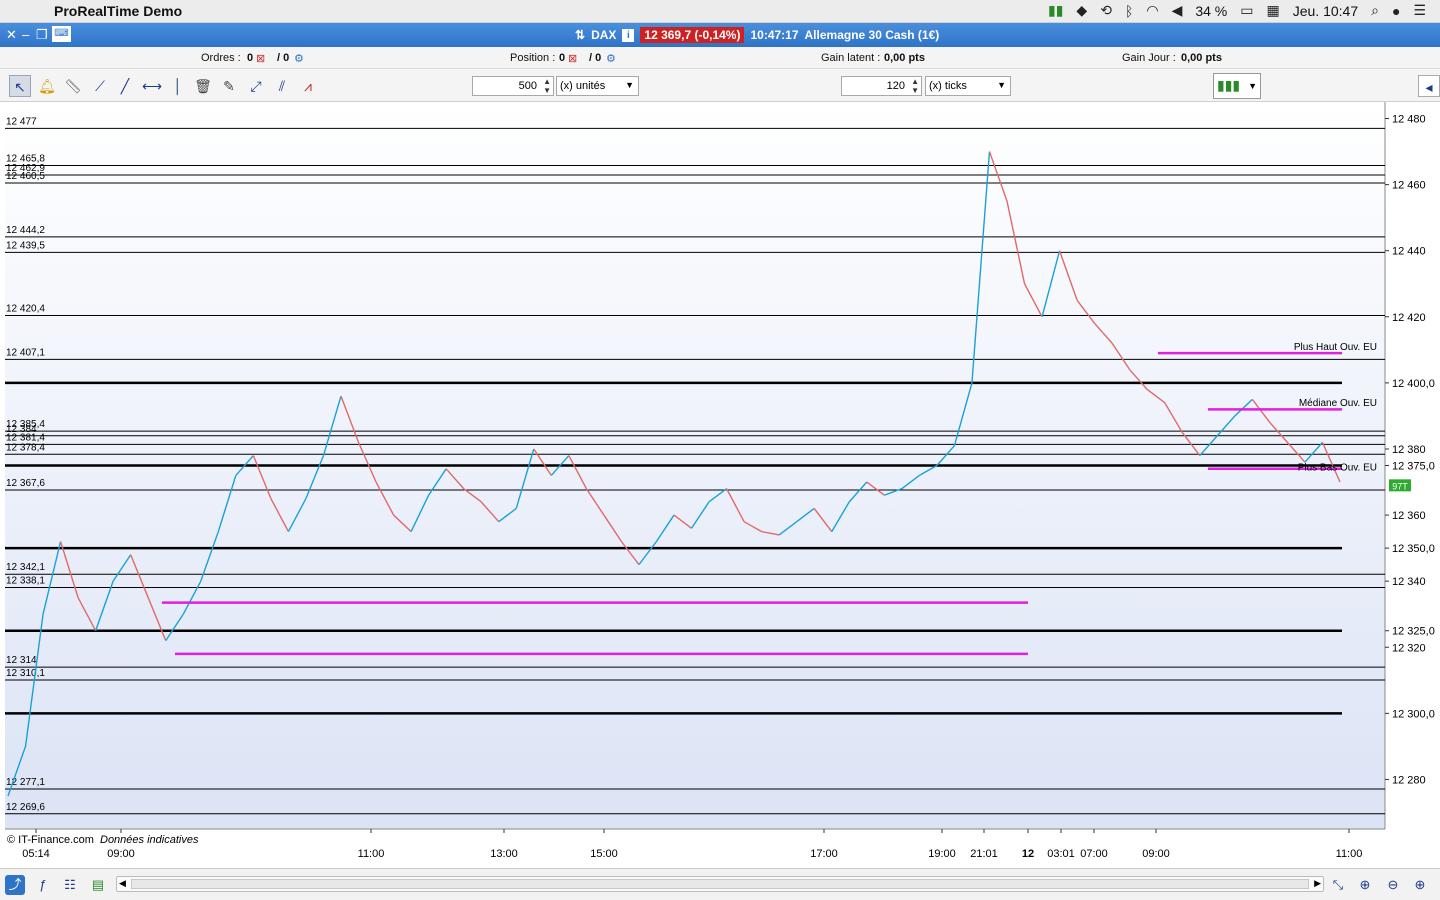 This screenshot has height=900, width=1440. I want to click on close-icon: ✕, so click(11, 35).